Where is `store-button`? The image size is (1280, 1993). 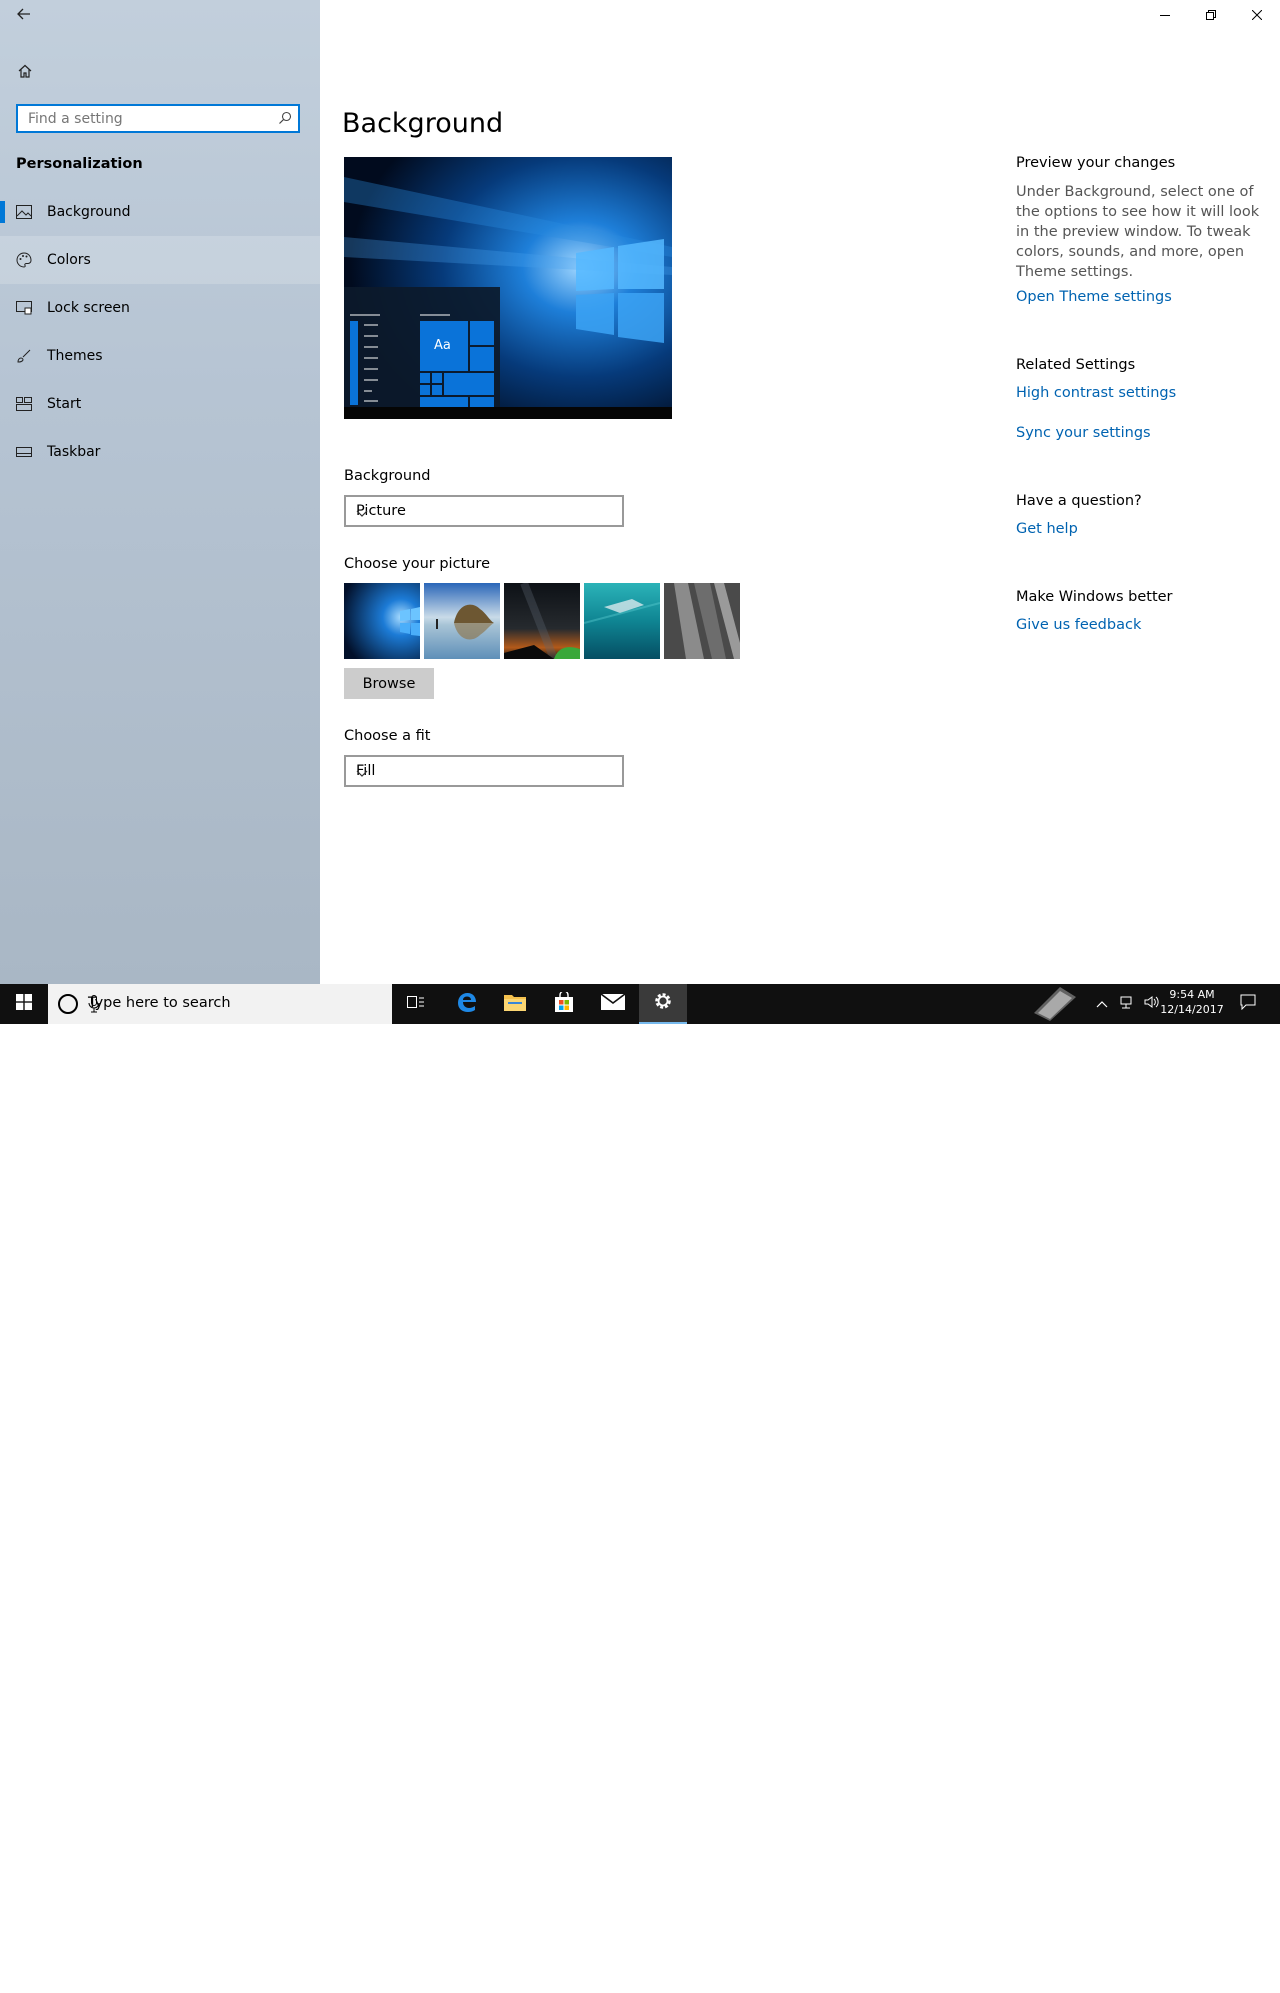
store-button is located at coordinates (564, 1004).